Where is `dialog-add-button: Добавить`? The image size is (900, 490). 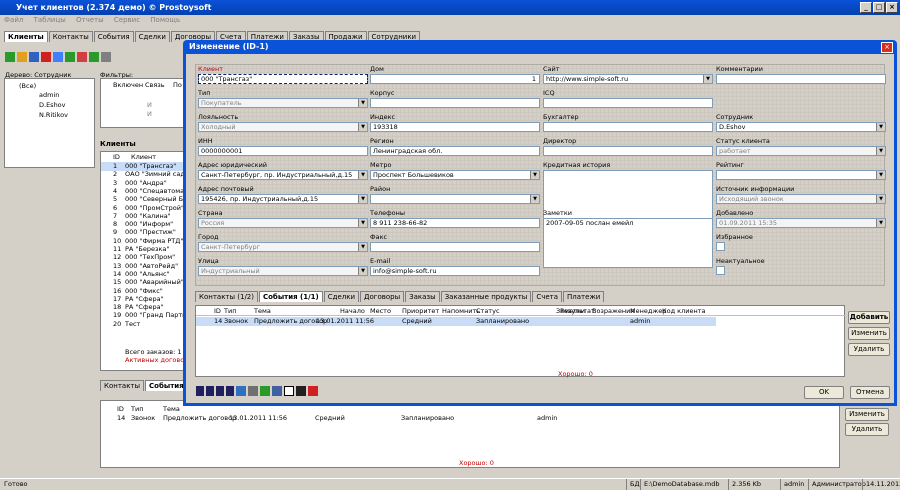 dialog-add-button: Добавить is located at coordinates (869, 317).